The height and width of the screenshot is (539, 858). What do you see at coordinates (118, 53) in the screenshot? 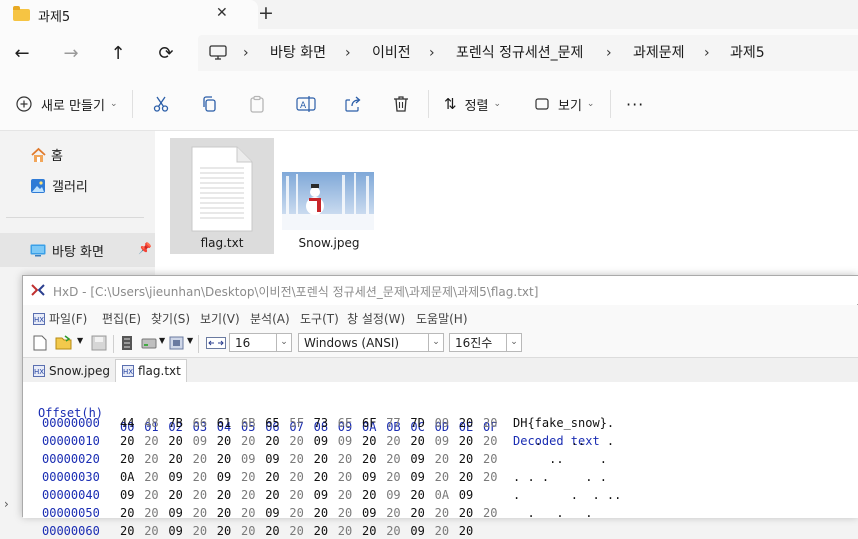
I see `up-button: ↑` at bounding box center [118, 53].